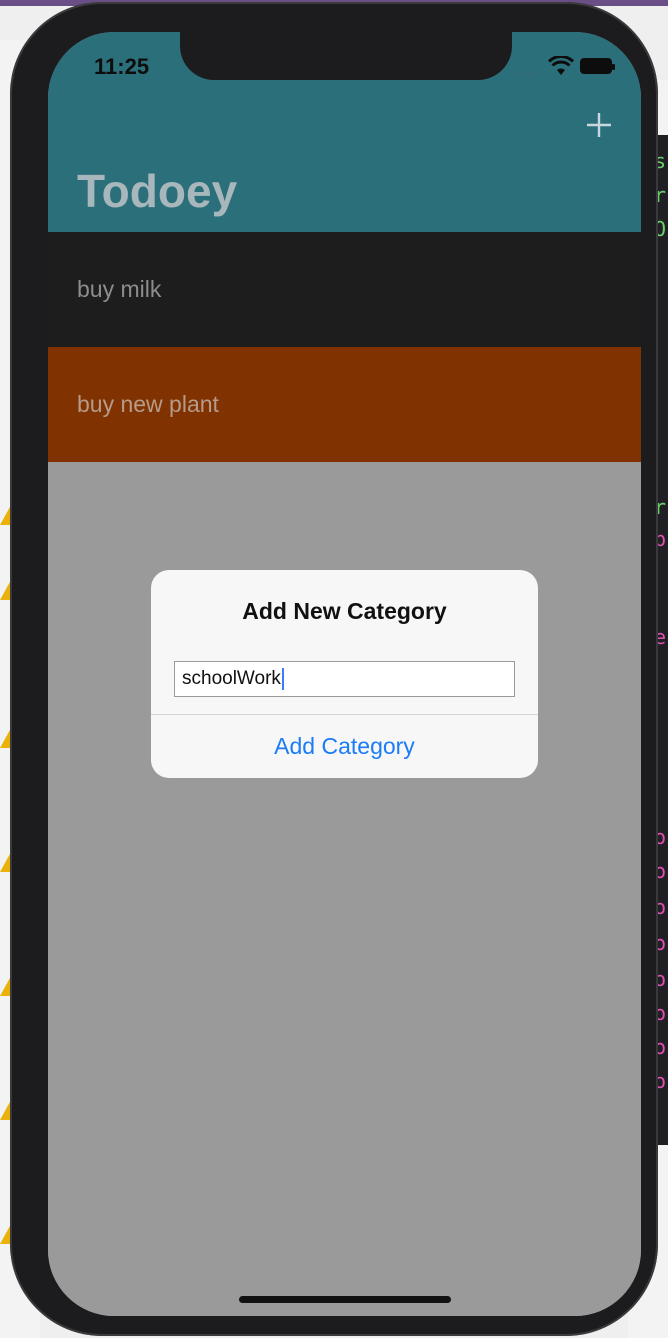  I want to click on plus-icon, so click(599, 125).